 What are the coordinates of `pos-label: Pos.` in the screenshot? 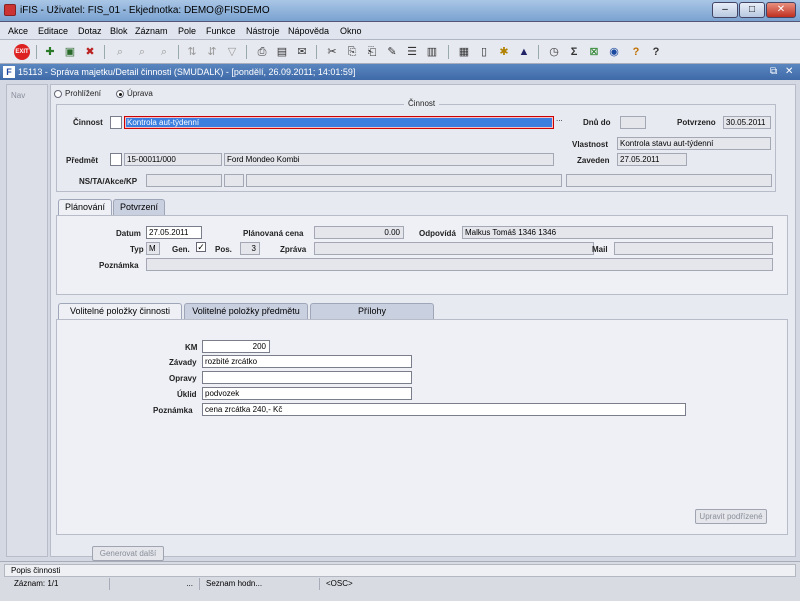 It's located at (223, 249).